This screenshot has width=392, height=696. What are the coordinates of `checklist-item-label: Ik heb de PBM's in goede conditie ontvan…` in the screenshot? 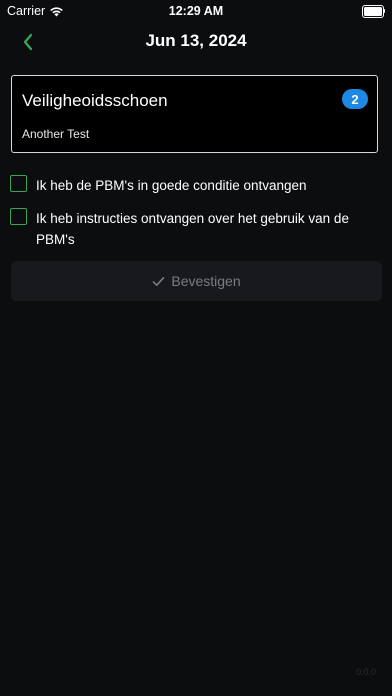 It's located at (171, 185).